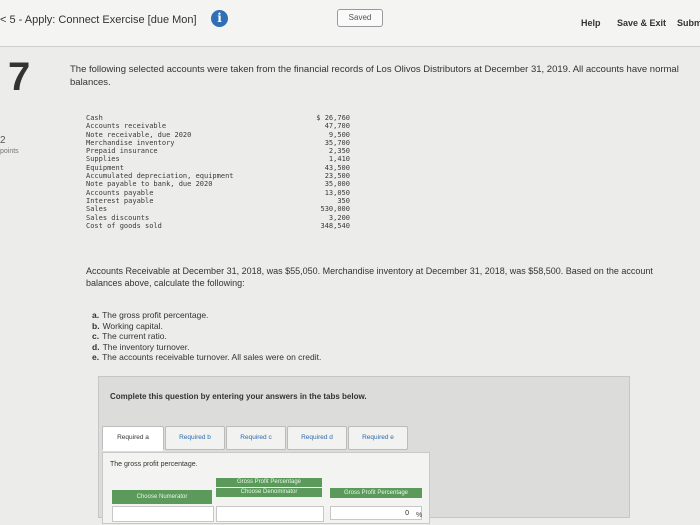  I want to click on account-row: Cash $ 26,760, so click(218, 118).